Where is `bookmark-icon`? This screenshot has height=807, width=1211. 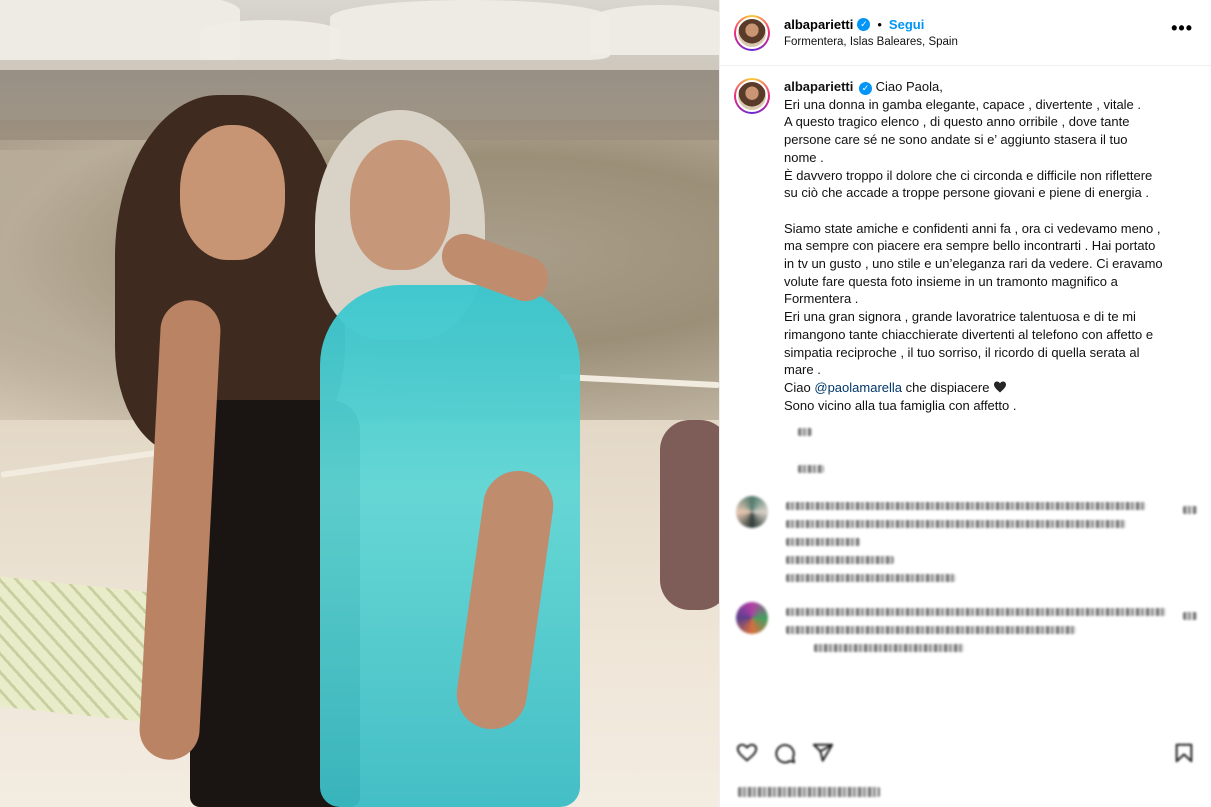
bookmark-icon is located at coordinates (1184, 753).